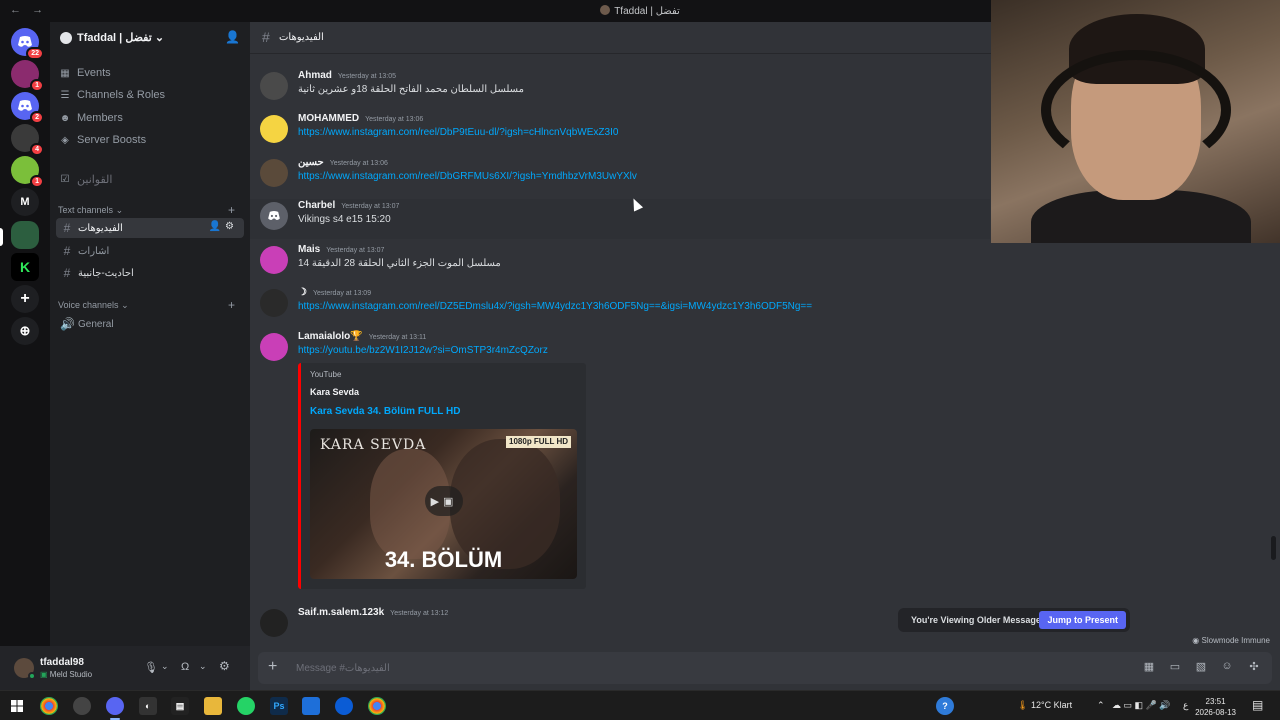  Describe the element at coordinates (1082, 620) in the screenshot. I see `jump-to-present-button: Jump to Present` at that location.